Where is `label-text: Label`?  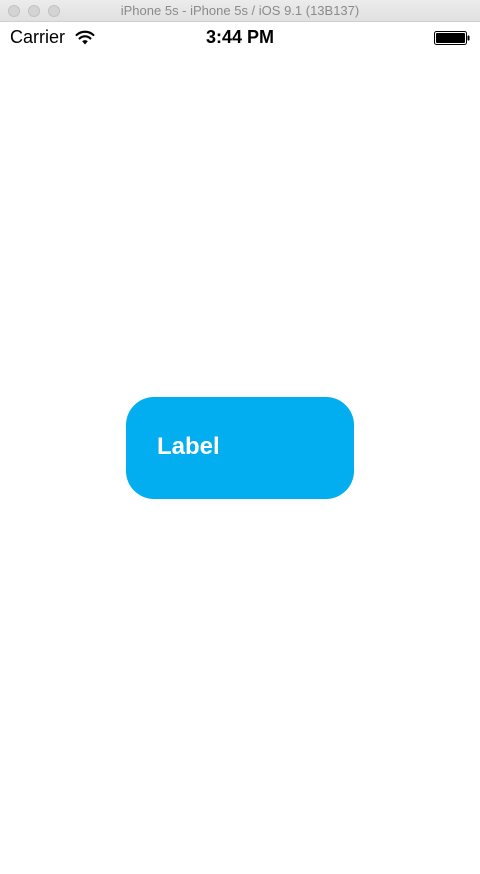
label-text: Label is located at coordinates (188, 446).